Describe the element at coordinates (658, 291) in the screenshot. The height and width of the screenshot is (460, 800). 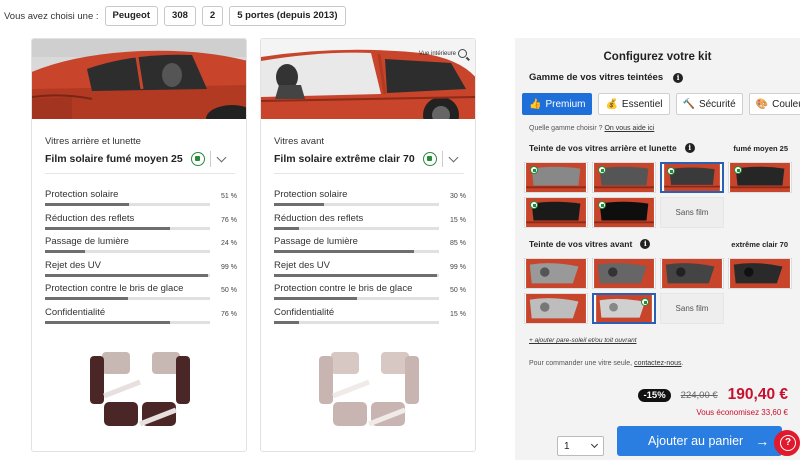
I see `front-tint-swatches: Sans film` at that location.